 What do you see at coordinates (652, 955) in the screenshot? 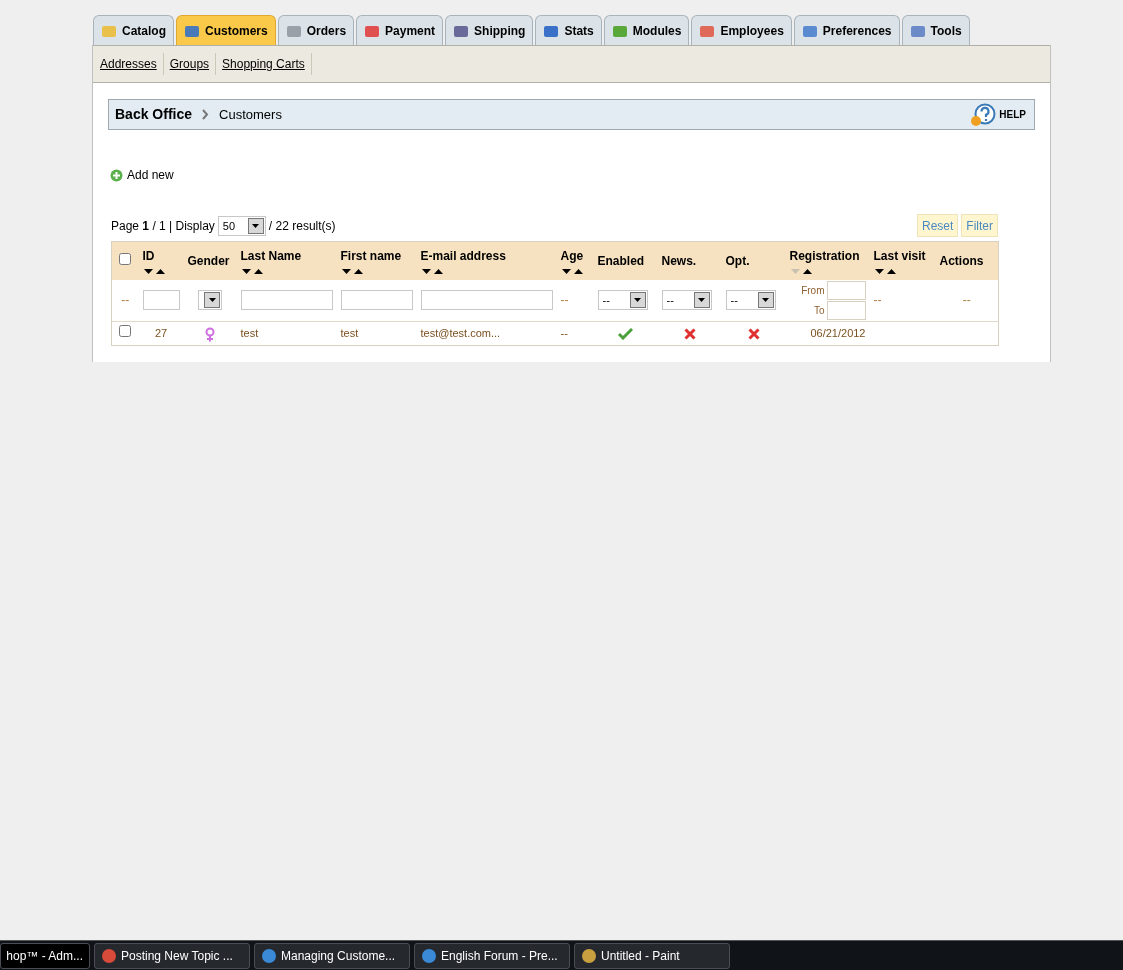
I see `taskbar-button: Untitled - Paint` at bounding box center [652, 955].